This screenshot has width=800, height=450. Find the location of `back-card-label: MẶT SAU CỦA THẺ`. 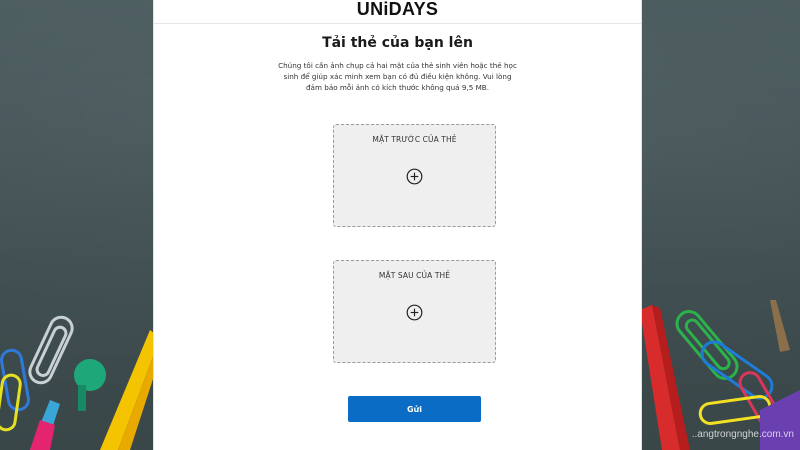

back-card-label: MẶT SAU CỦA THẺ is located at coordinates (414, 275).